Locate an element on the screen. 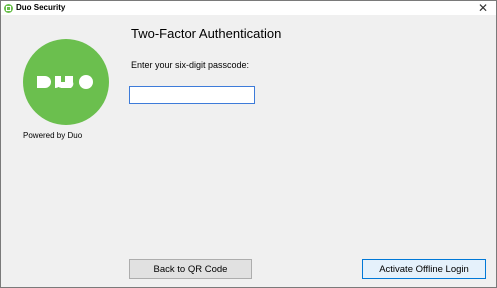 This screenshot has height=288, width=497. close-icon: ✕ is located at coordinates (483, 8).